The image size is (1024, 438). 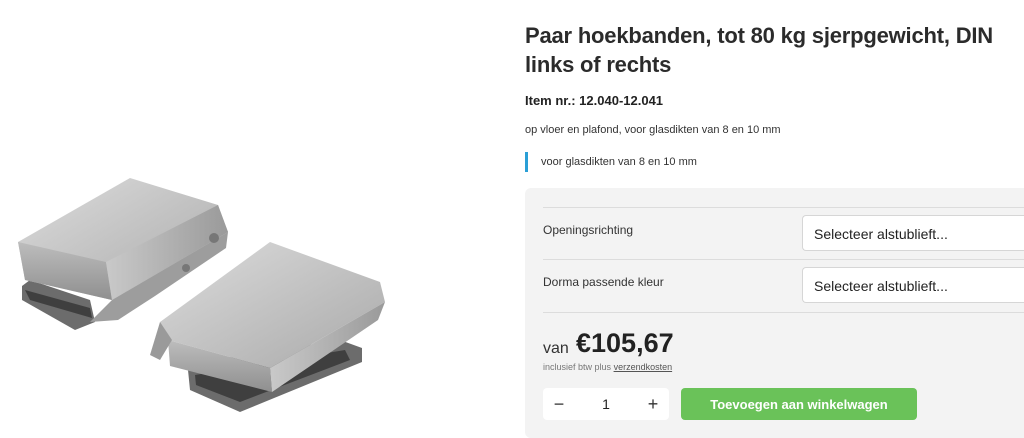 What do you see at coordinates (594, 100) in the screenshot?
I see `item-number: Item nr.: 12.040-12.041` at bounding box center [594, 100].